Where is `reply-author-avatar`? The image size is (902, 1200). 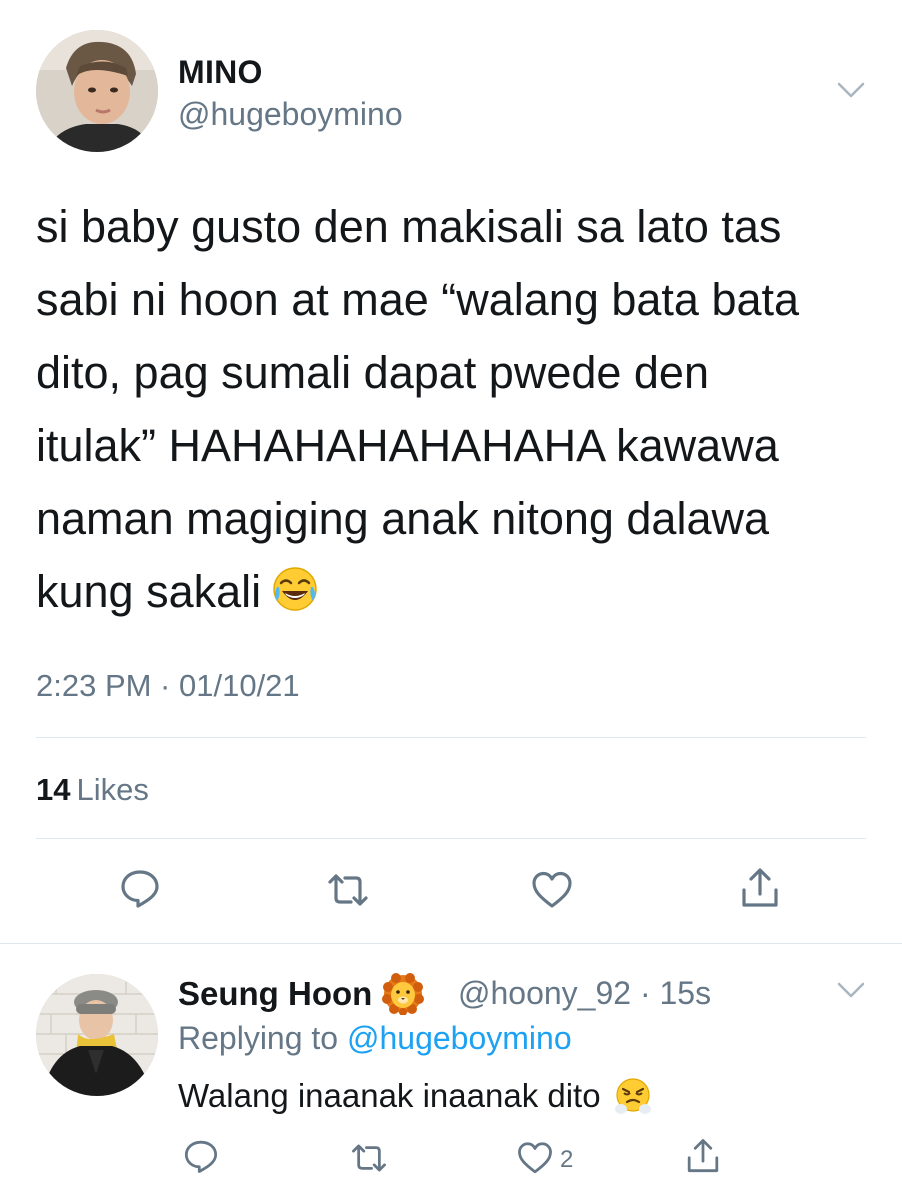
reply-author-avatar is located at coordinates (97, 1035).